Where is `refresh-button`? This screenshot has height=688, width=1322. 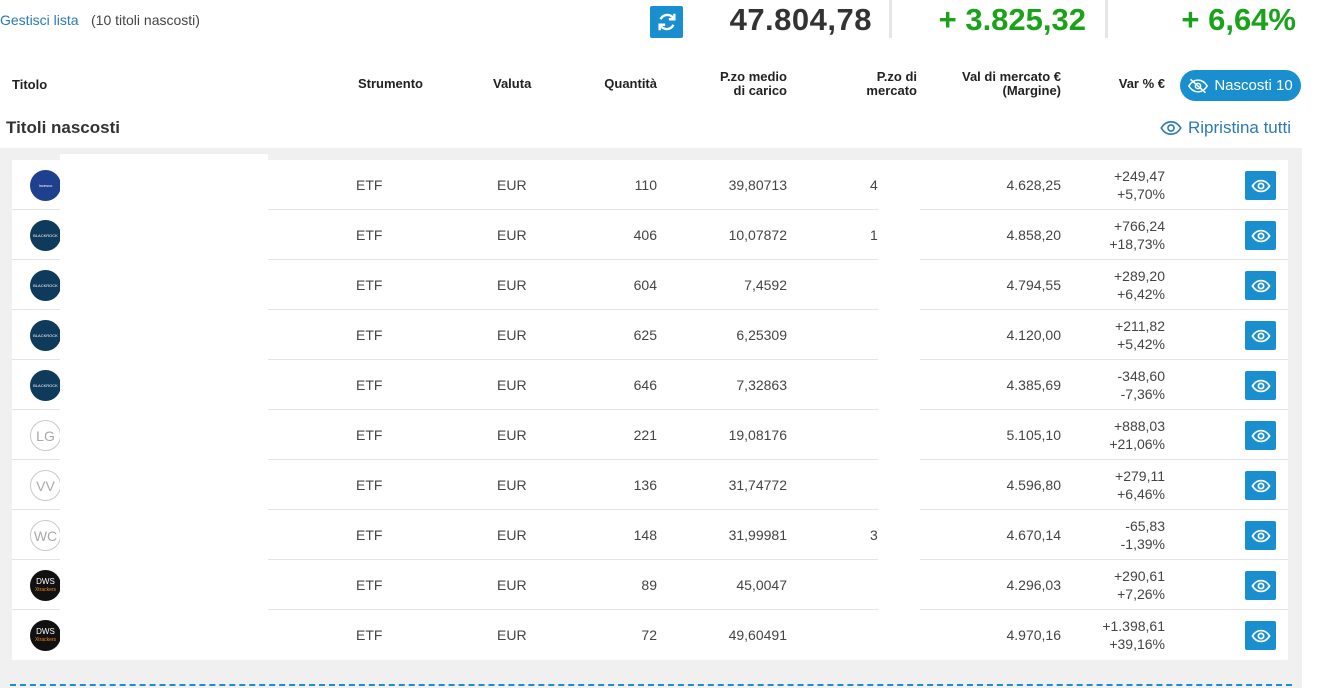
refresh-button is located at coordinates (666, 22).